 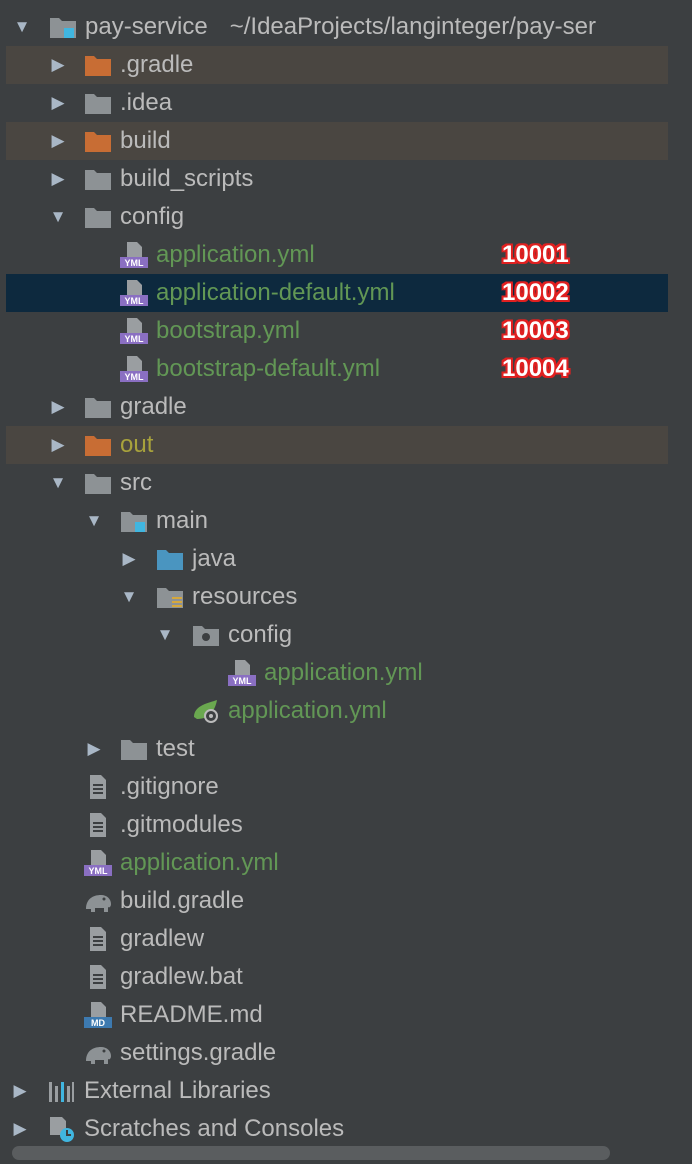 I want to click on tree-row-label: README.md, so click(x=191, y=1014).